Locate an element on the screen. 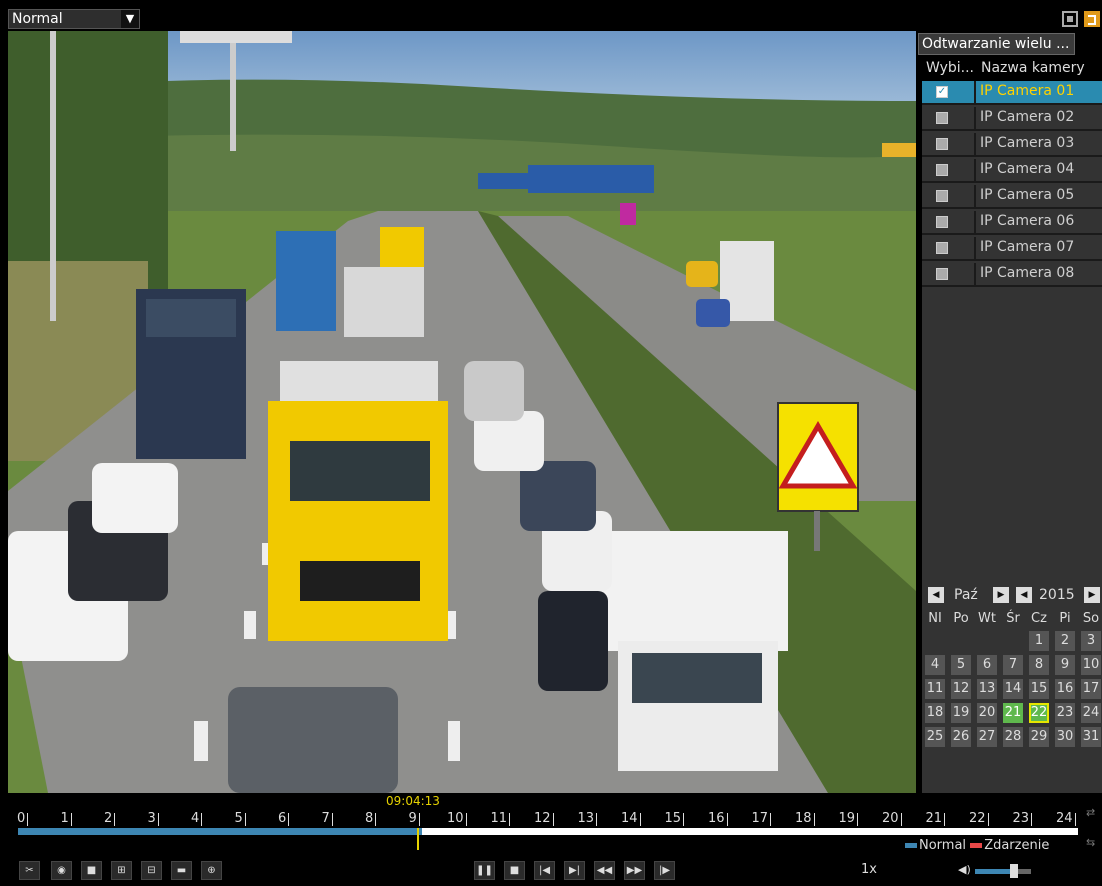 The height and width of the screenshot is (886, 1102). next-month-icon: ▶ is located at coordinates (1001, 595).